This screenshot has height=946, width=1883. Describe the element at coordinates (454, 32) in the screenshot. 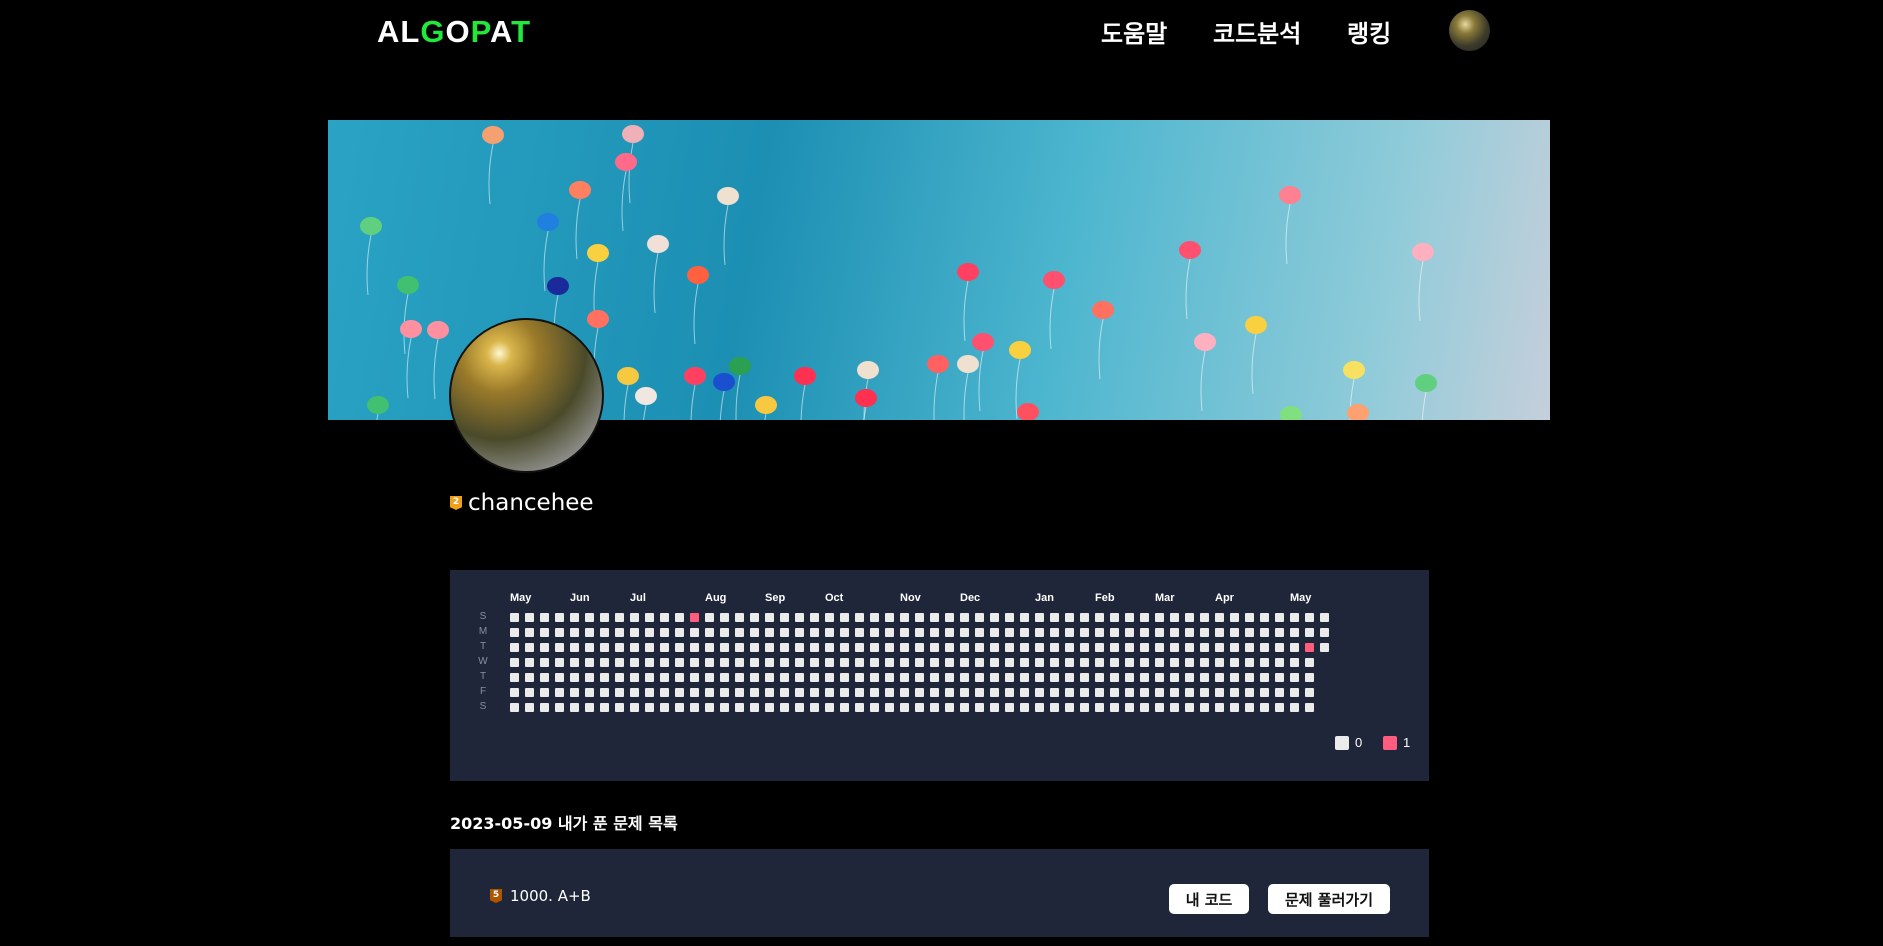

I see `logo: ALGOPAT` at that location.